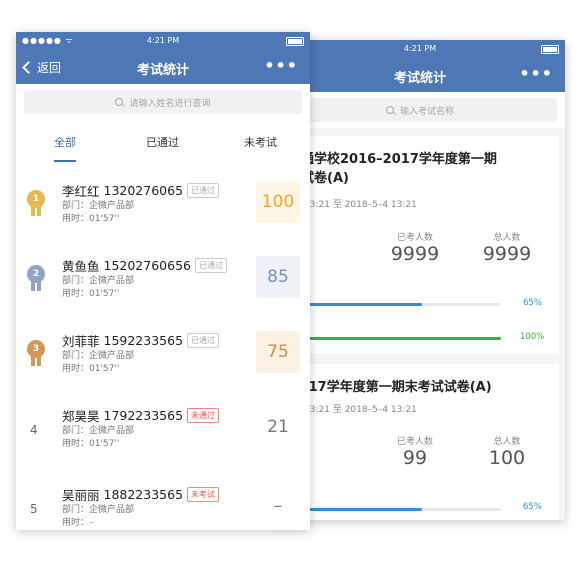 This screenshot has width=580, height=571. Describe the element at coordinates (162, 142) in the screenshot. I see `tab-passed: 已通过` at that location.